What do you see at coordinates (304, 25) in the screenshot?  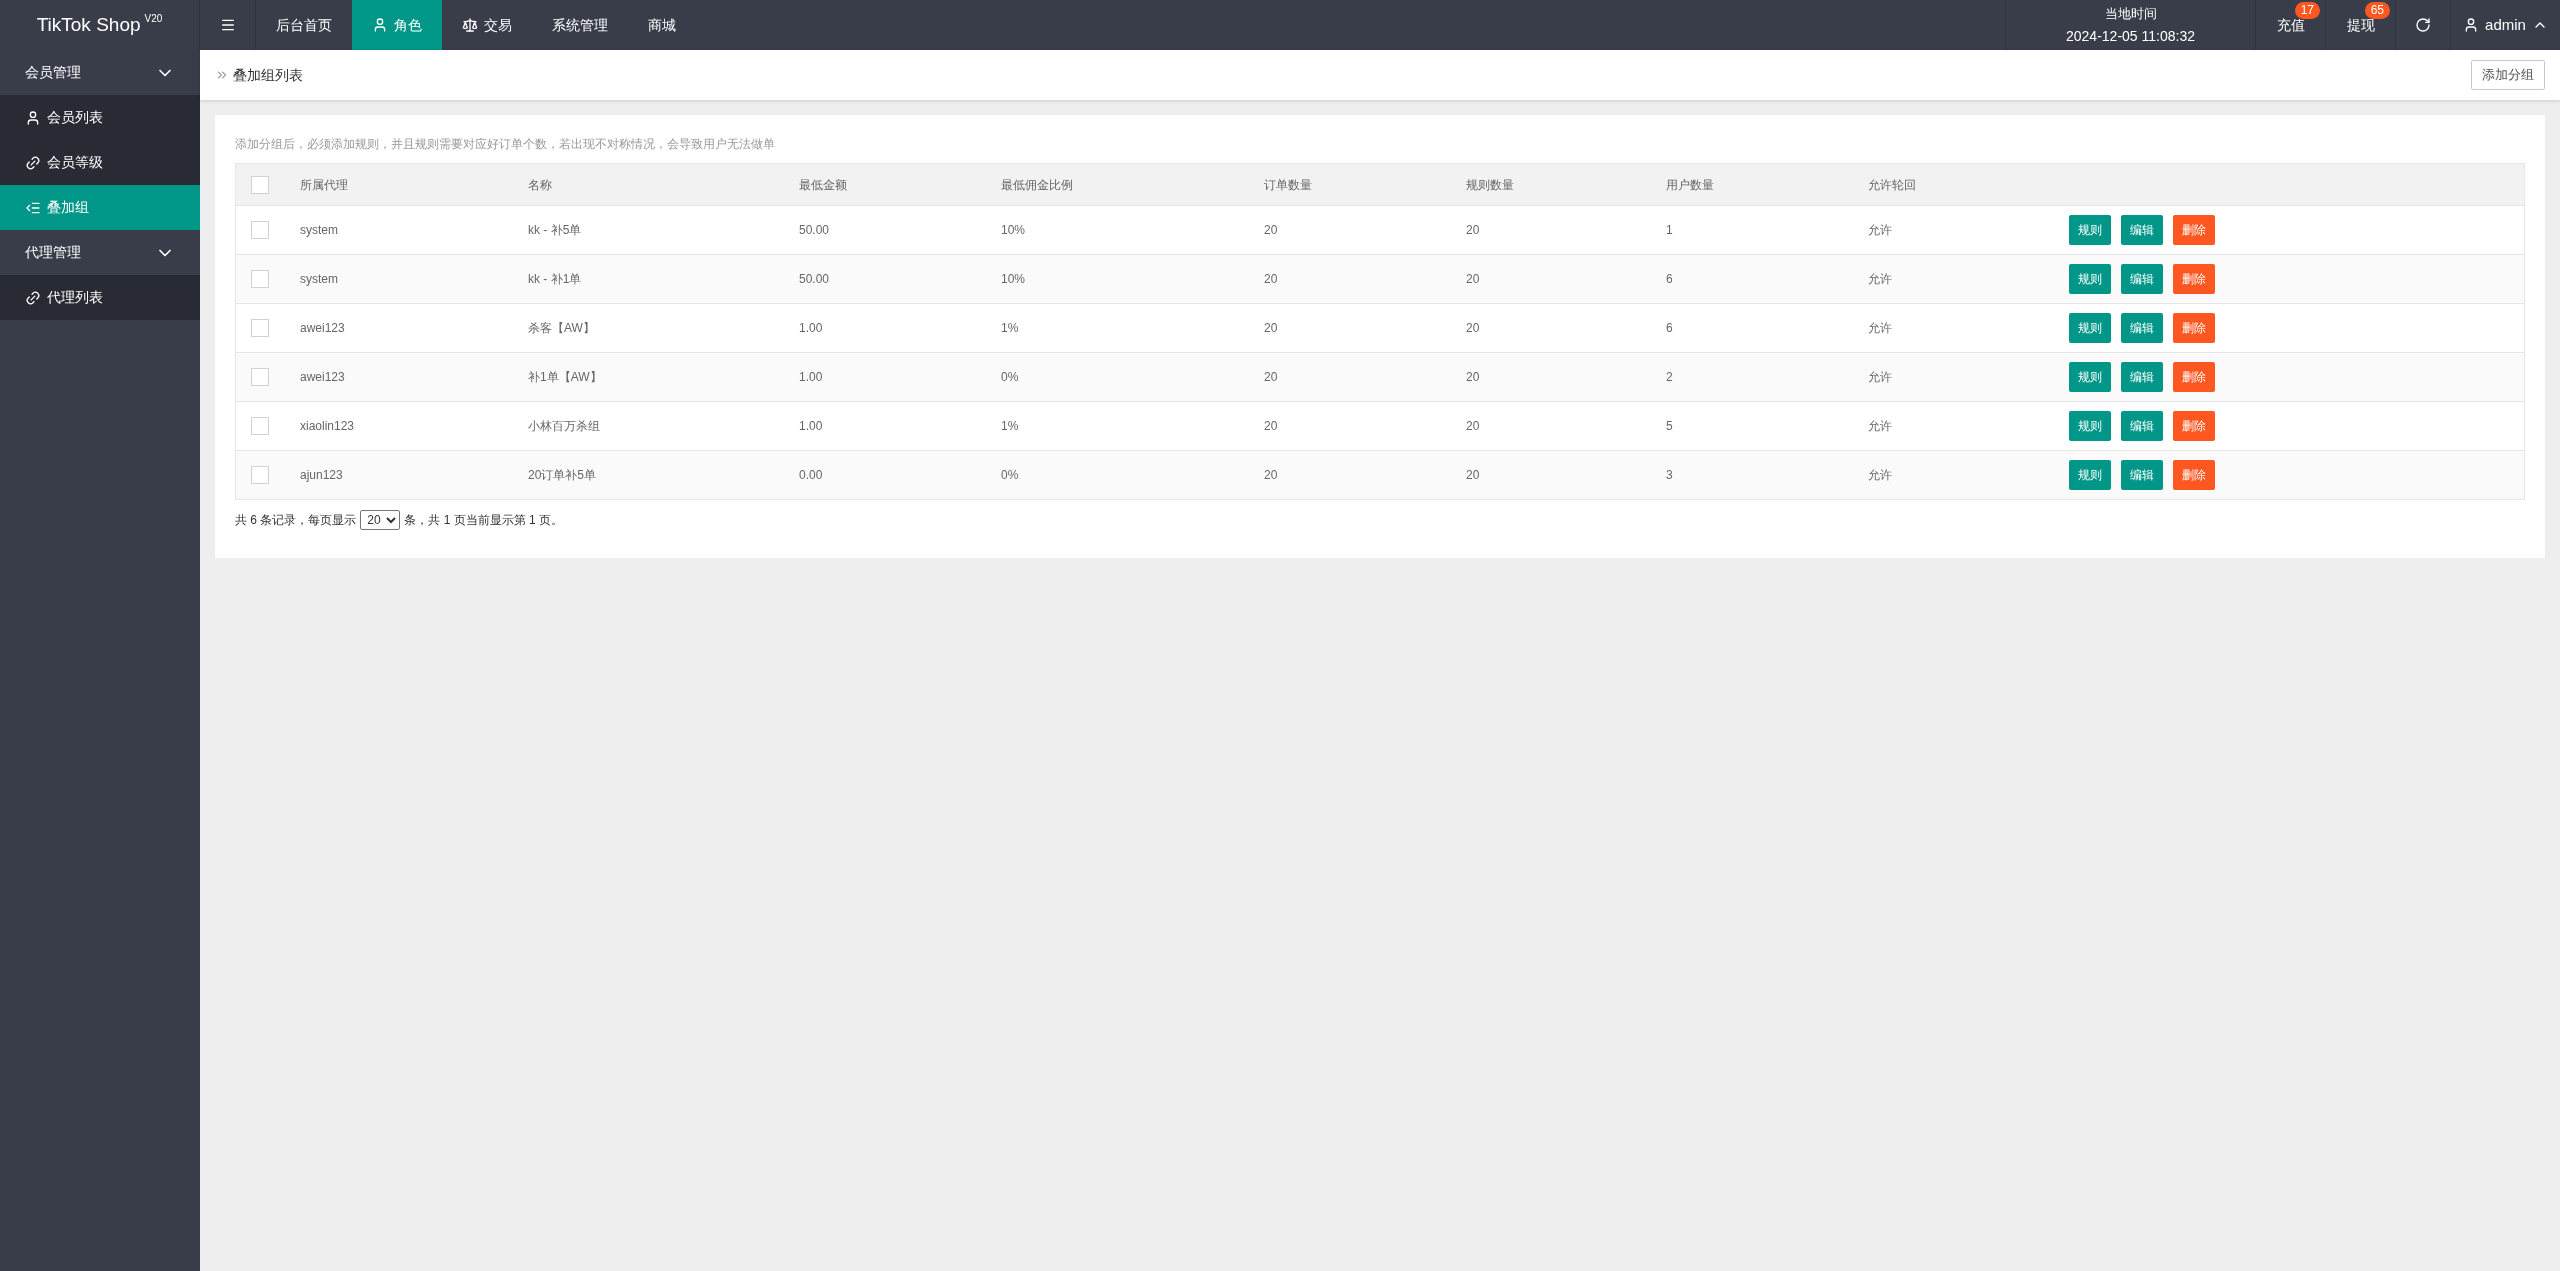 I see `nav-tab: 后台首页` at bounding box center [304, 25].